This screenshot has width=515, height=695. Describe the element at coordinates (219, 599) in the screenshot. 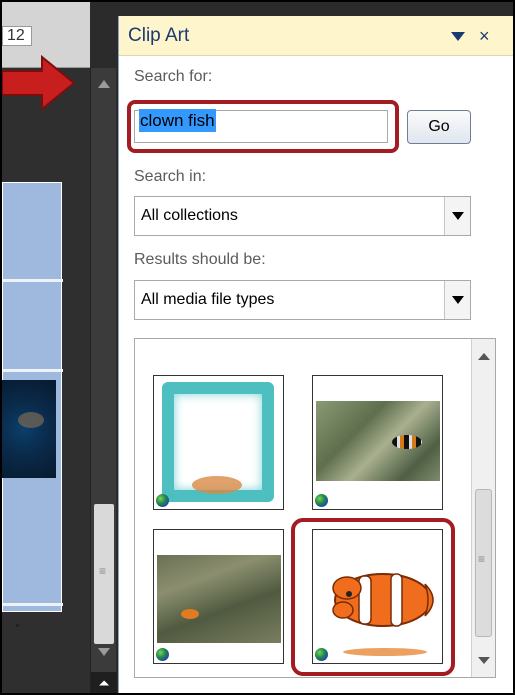

I see `clownfish-reef-photo` at that location.